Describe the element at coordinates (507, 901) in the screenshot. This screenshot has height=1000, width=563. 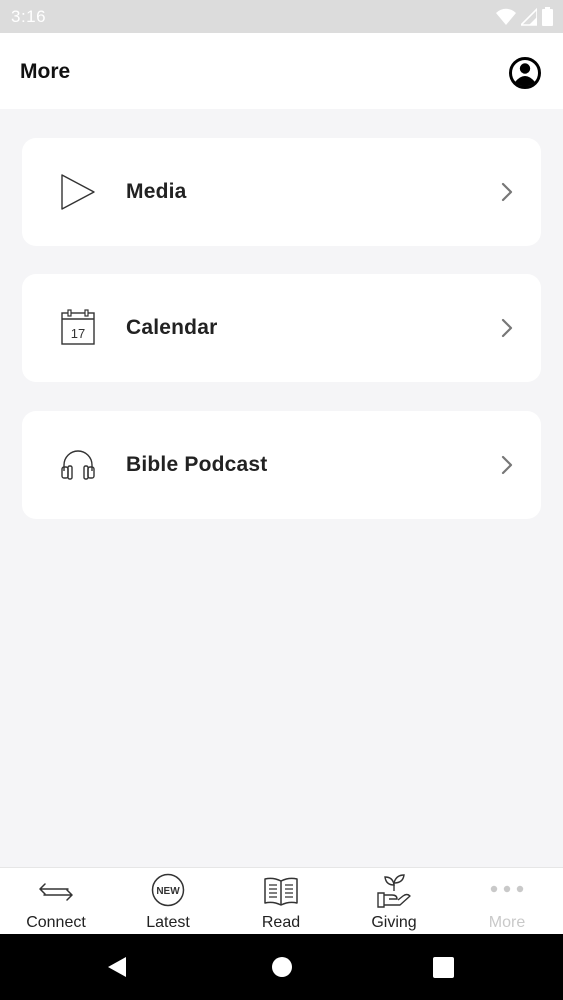
I see `tab-more: More` at that location.